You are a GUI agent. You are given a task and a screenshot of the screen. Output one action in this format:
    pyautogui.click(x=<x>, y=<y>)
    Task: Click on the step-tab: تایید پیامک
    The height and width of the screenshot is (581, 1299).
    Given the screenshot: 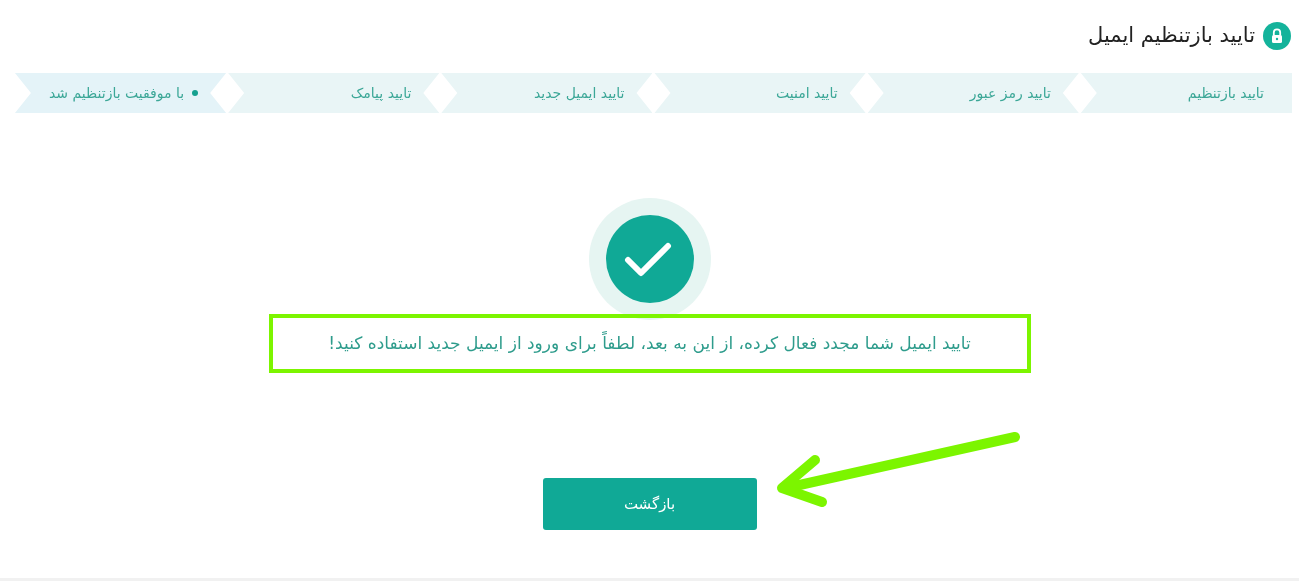 What is the action you would take?
    pyautogui.click(x=334, y=93)
    